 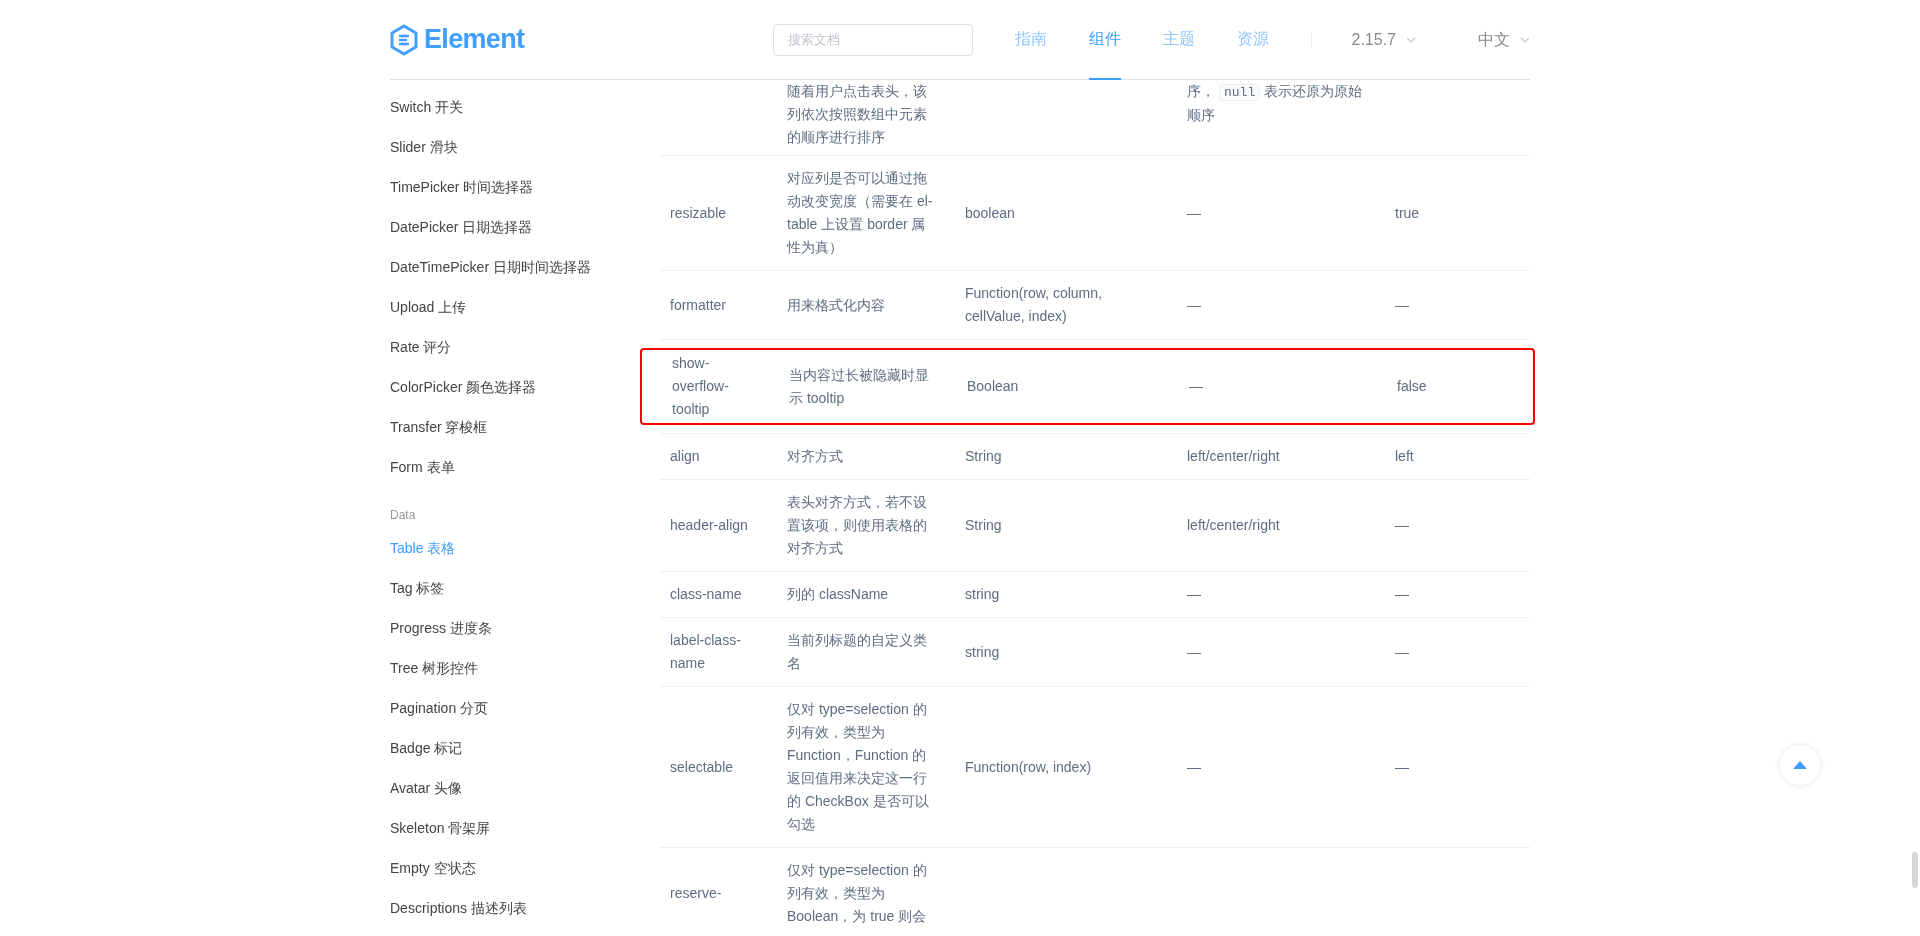 What do you see at coordinates (1915, 870) in the screenshot?
I see `scrollbar-thumb` at bounding box center [1915, 870].